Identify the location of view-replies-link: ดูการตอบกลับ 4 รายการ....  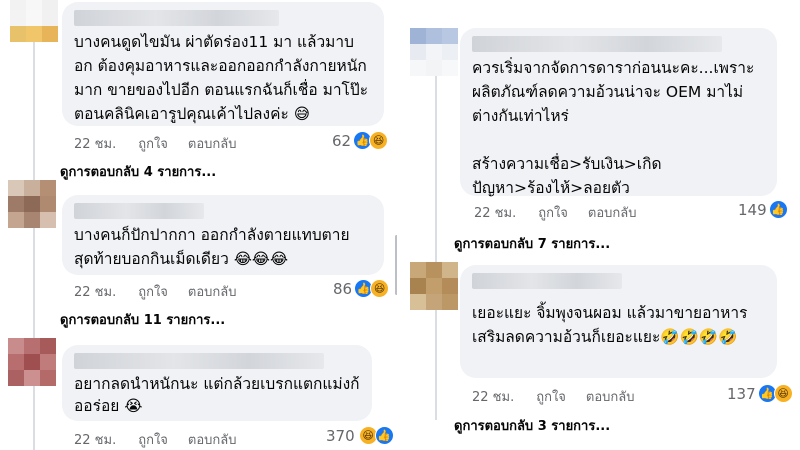
(138, 171).